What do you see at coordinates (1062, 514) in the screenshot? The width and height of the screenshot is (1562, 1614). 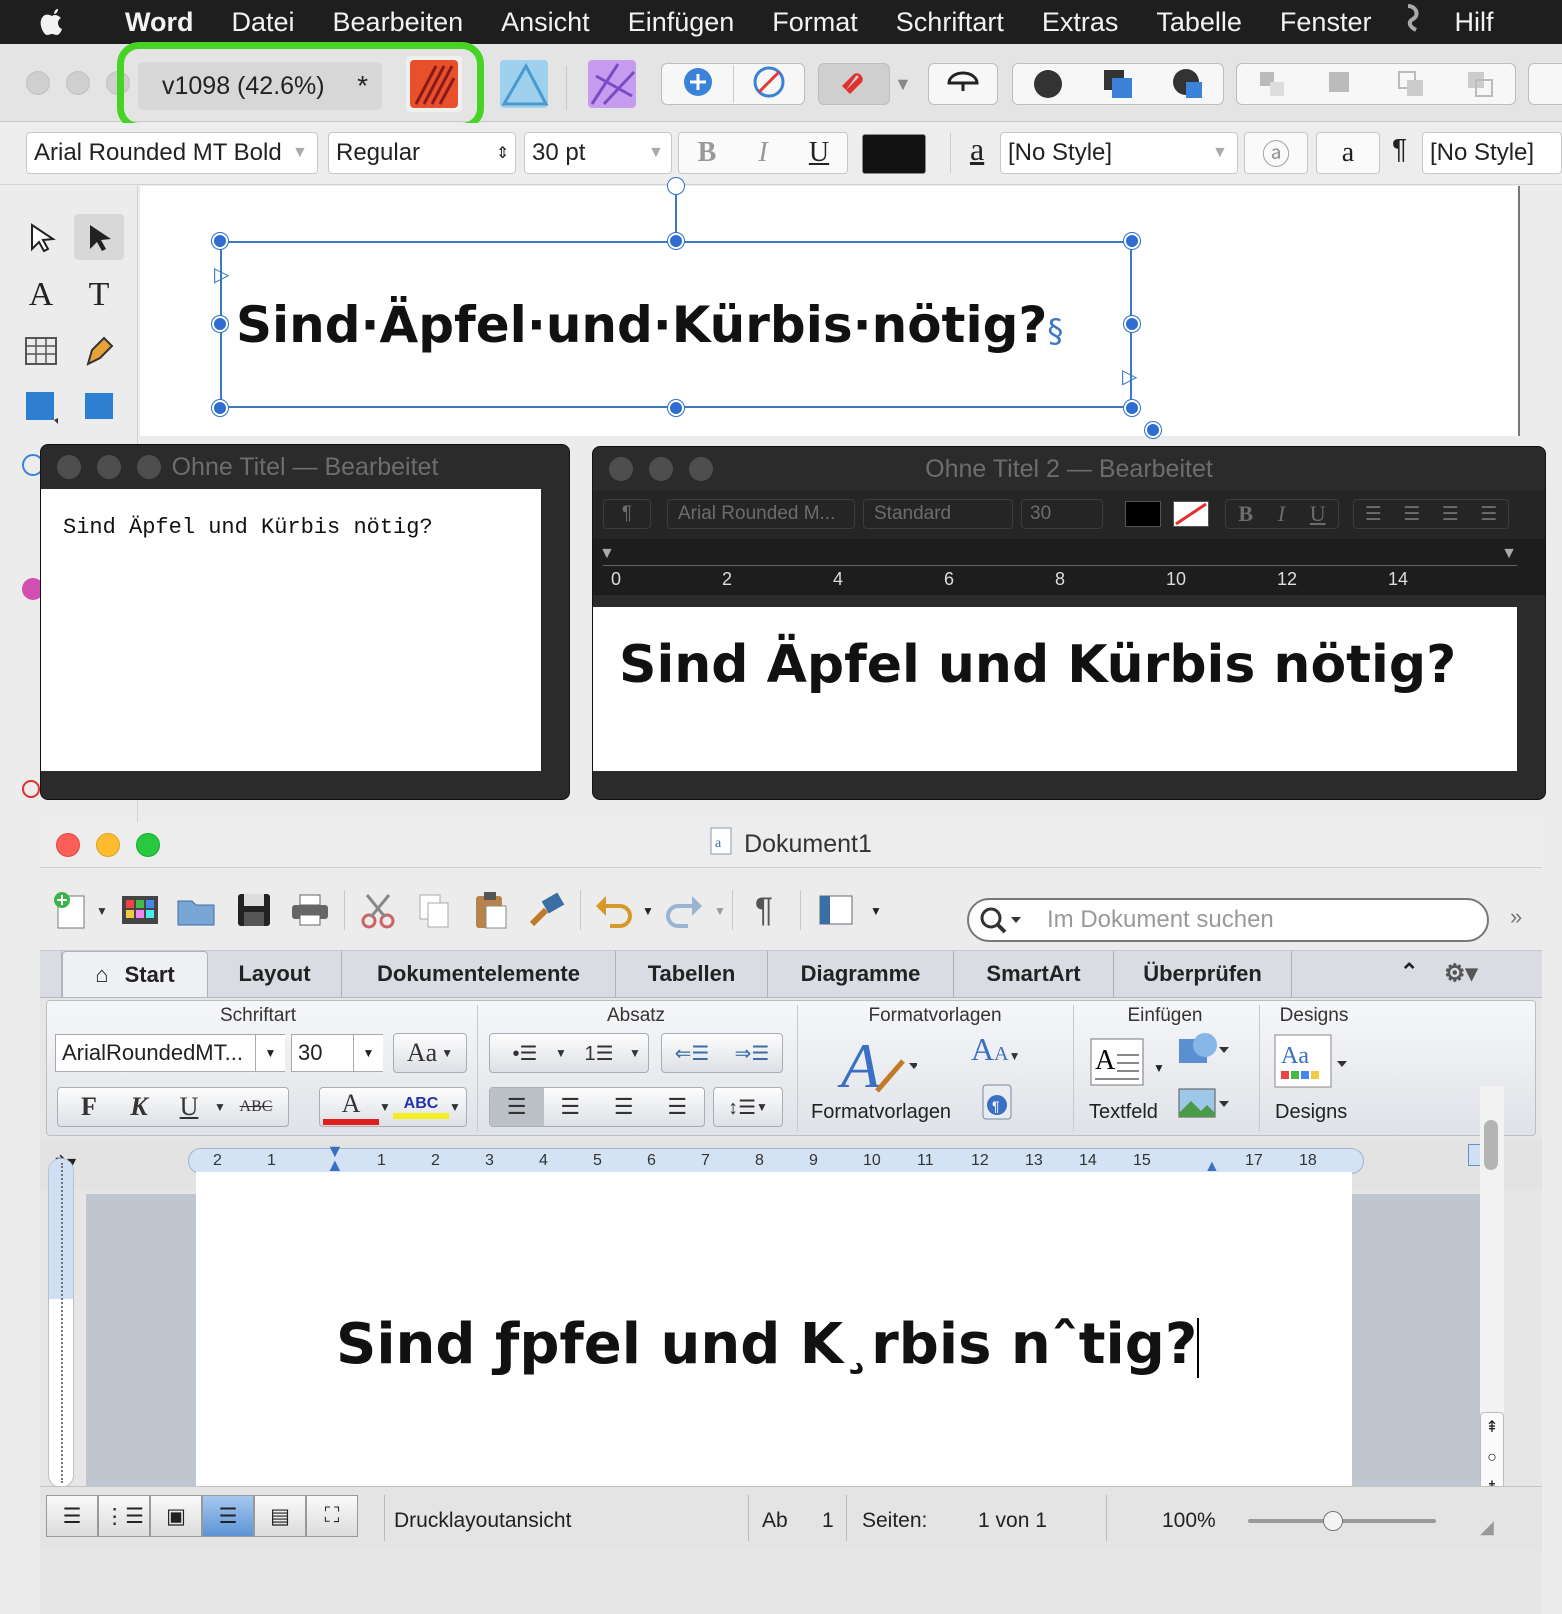 I see `font-size-popup: 30` at bounding box center [1062, 514].